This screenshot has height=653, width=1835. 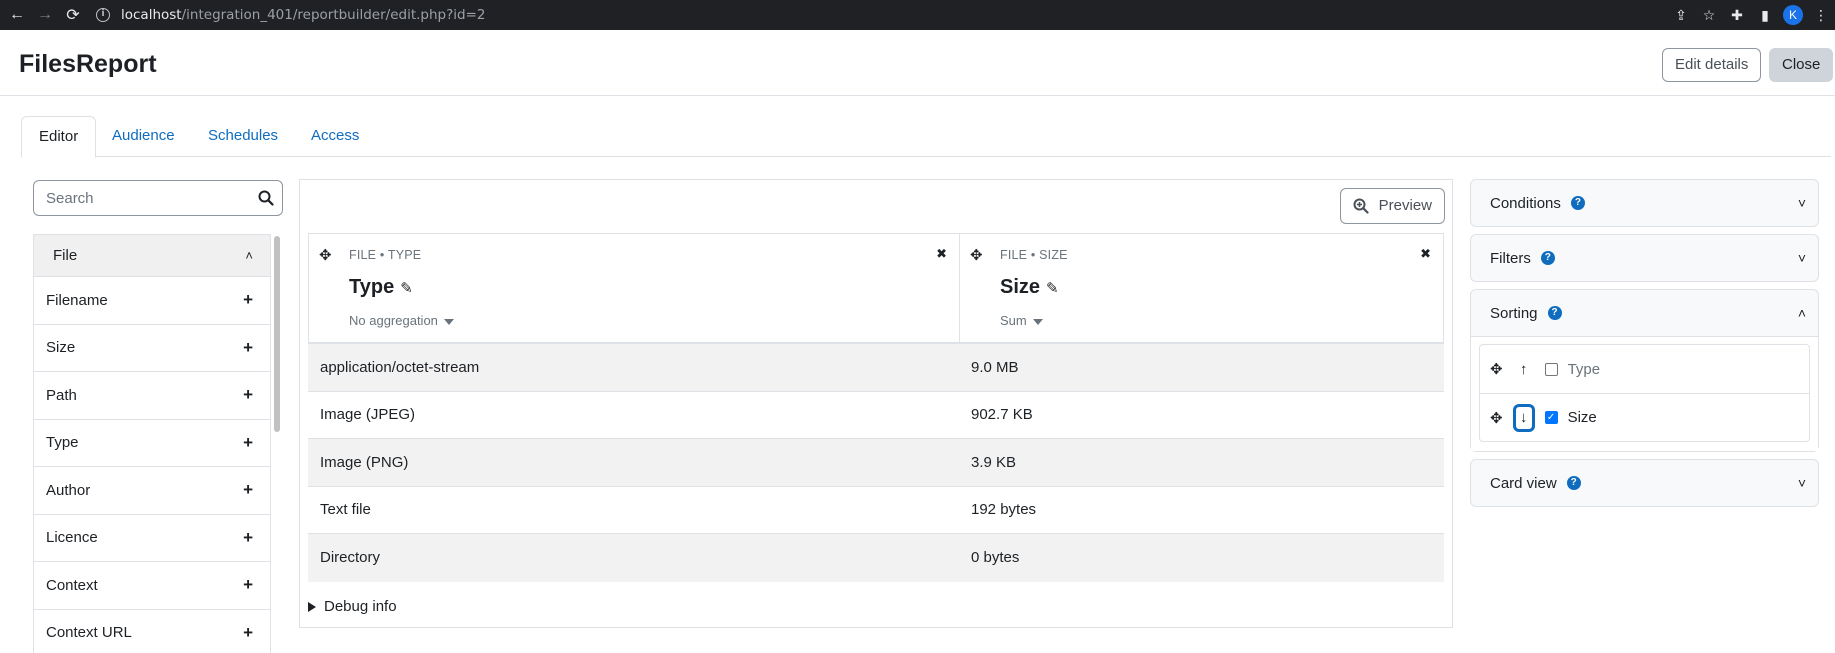 I want to click on tab-access: Access, so click(x=335, y=136).